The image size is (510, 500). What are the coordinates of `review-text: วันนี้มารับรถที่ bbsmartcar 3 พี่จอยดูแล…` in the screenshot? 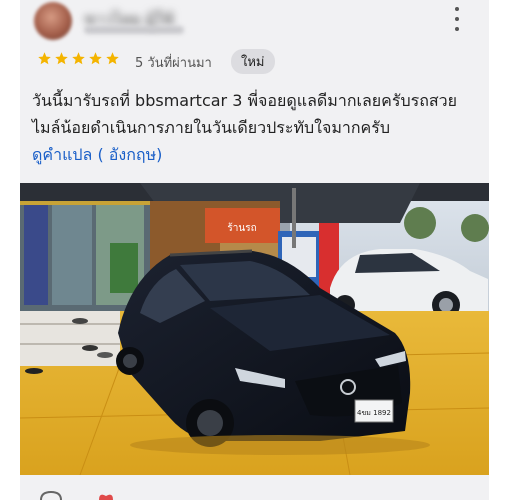 It's located at (245, 114).